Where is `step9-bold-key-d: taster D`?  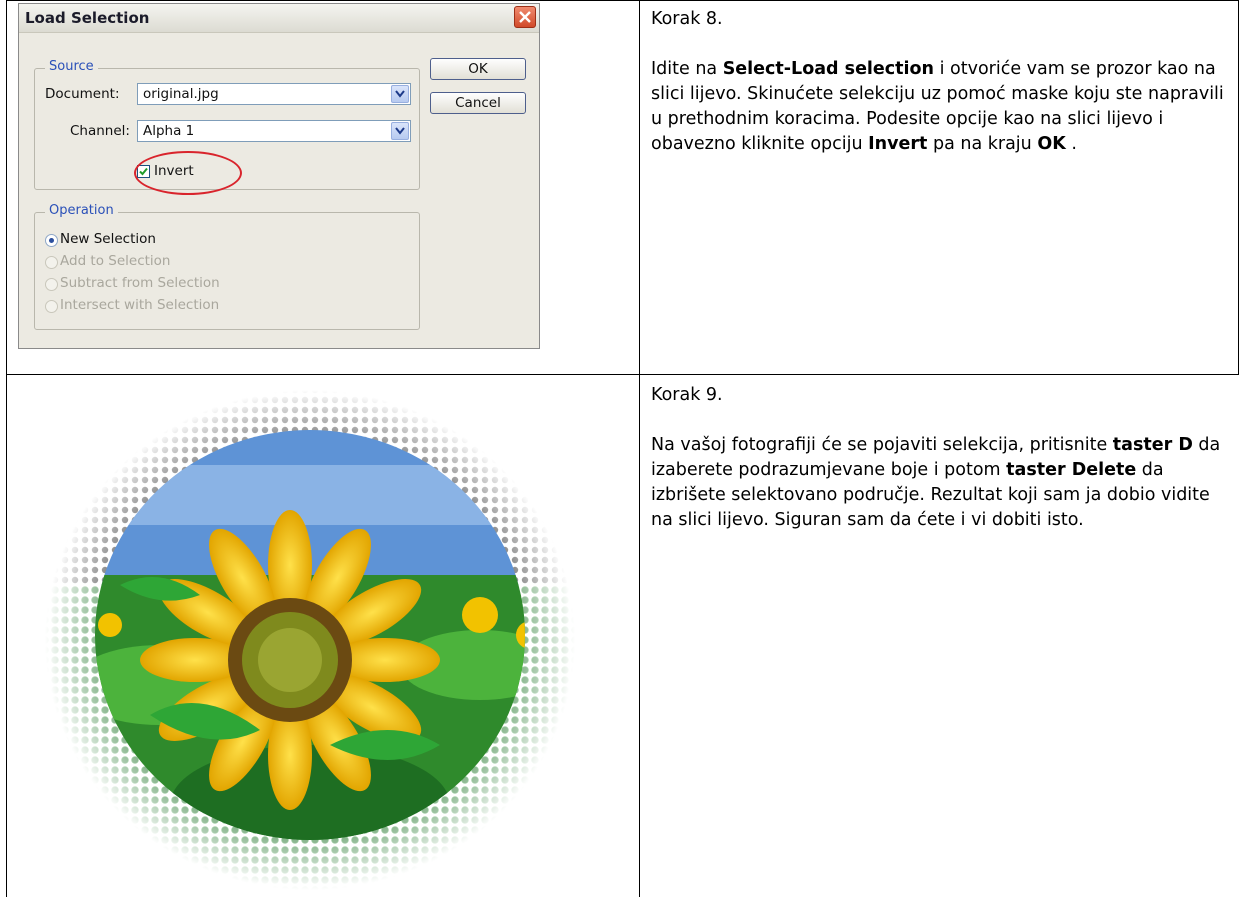
step9-bold-key-d: taster D is located at coordinates (1152, 445).